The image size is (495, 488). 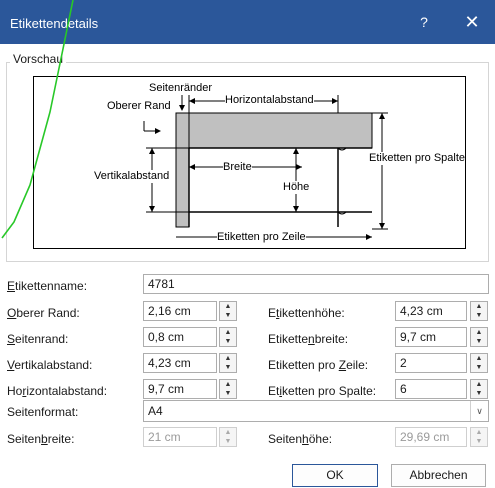 What do you see at coordinates (38, 59) in the screenshot?
I see `preview-group-label: Vorschau` at bounding box center [38, 59].